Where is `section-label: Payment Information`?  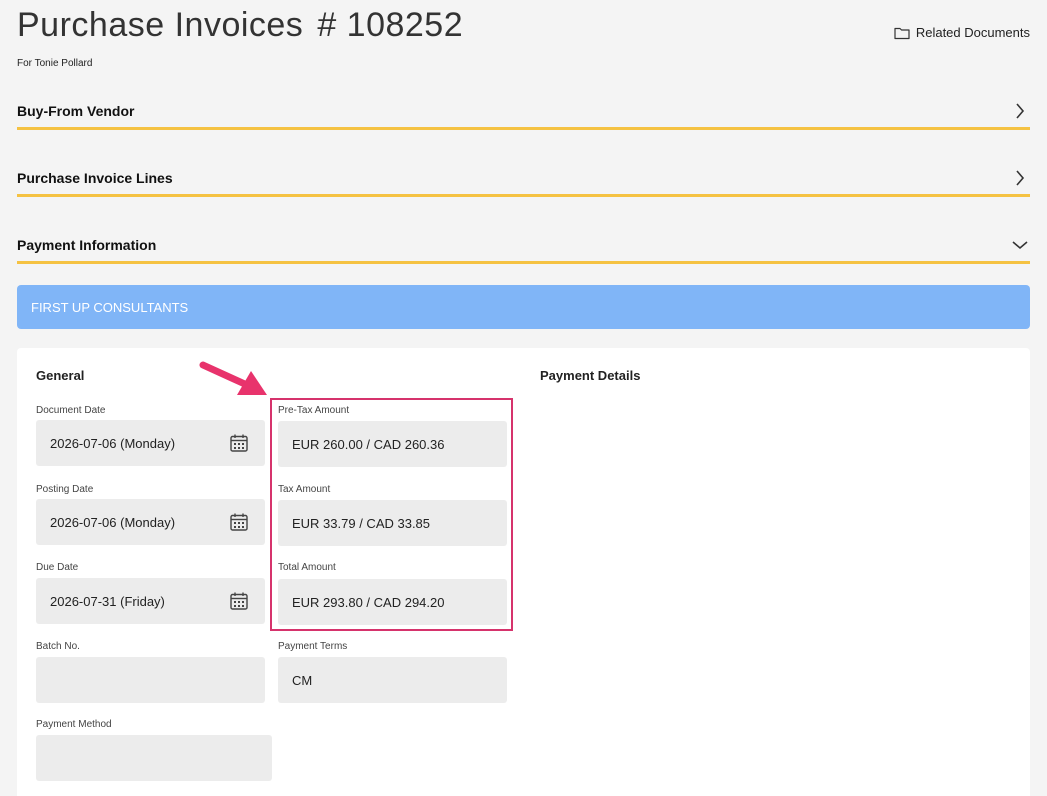
section-label: Payment Information is located at coordinates (87, 245).